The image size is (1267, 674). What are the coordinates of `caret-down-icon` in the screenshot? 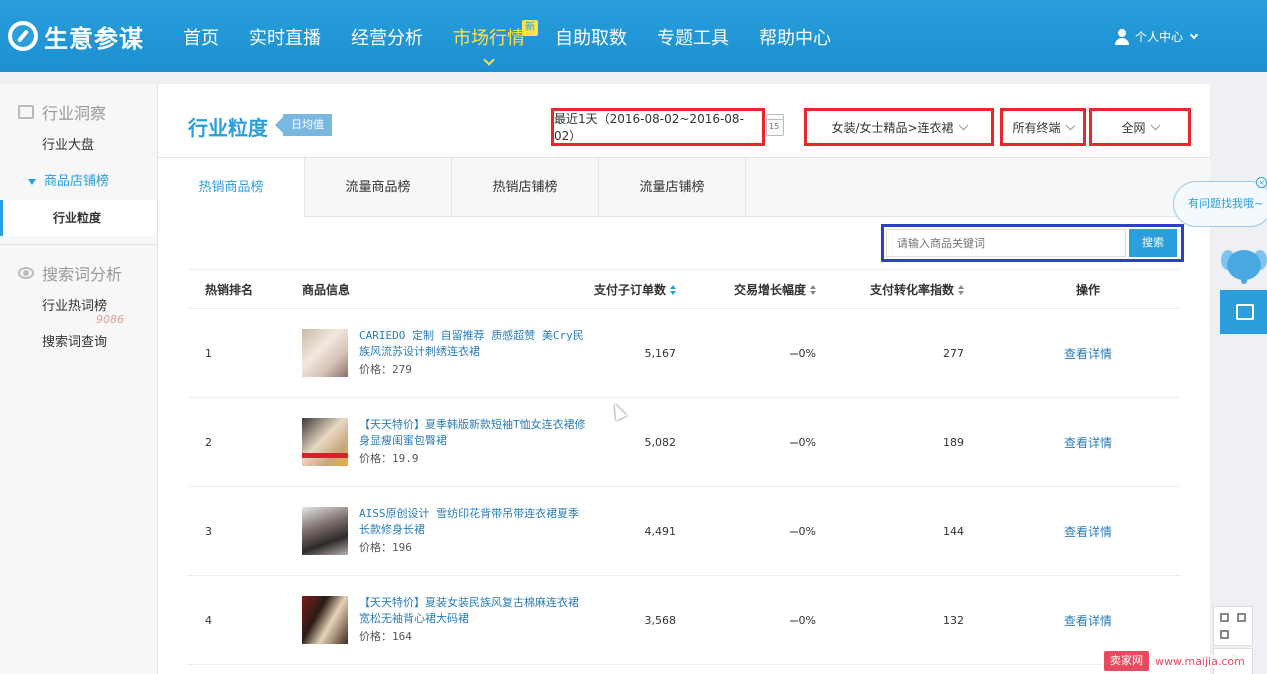 It's located at (32, 181).